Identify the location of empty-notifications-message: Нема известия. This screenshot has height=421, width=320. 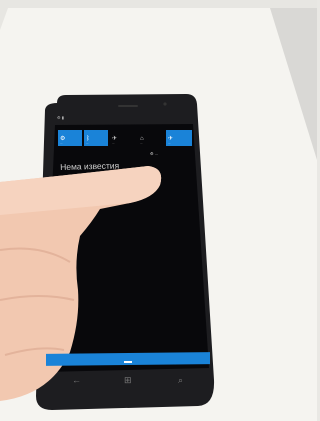
(90, 166).